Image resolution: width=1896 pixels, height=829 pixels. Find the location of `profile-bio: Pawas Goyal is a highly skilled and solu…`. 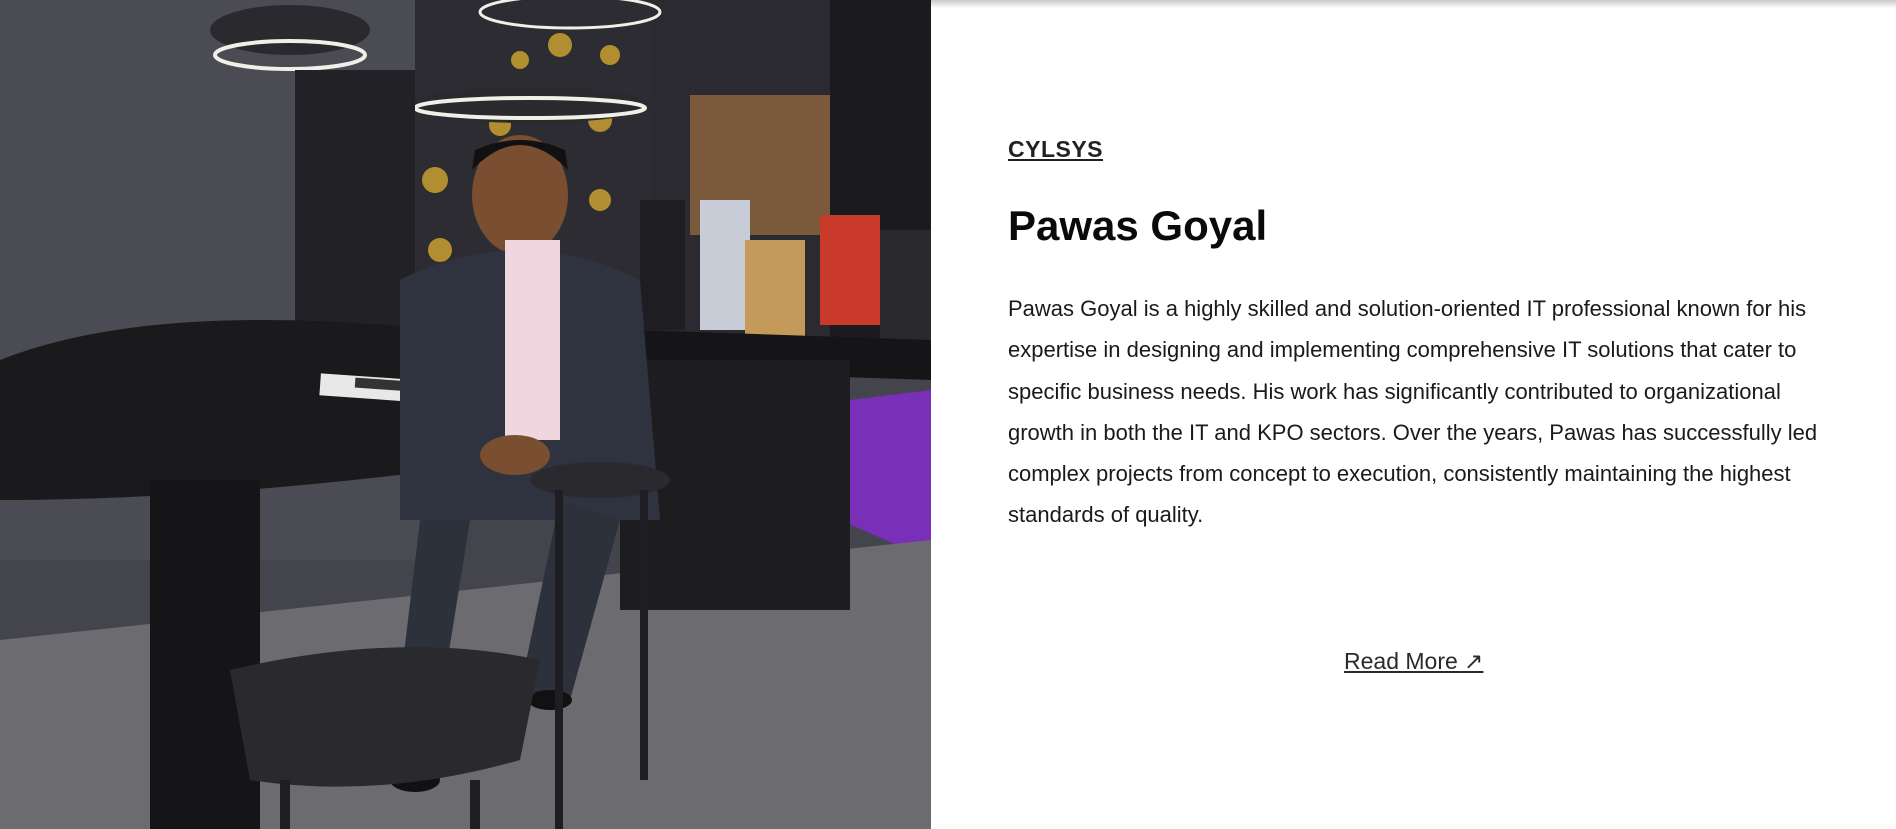

profile-bio: Pawas Goyal is a highly skilled and solu… is located at coordinates (1413, 412).